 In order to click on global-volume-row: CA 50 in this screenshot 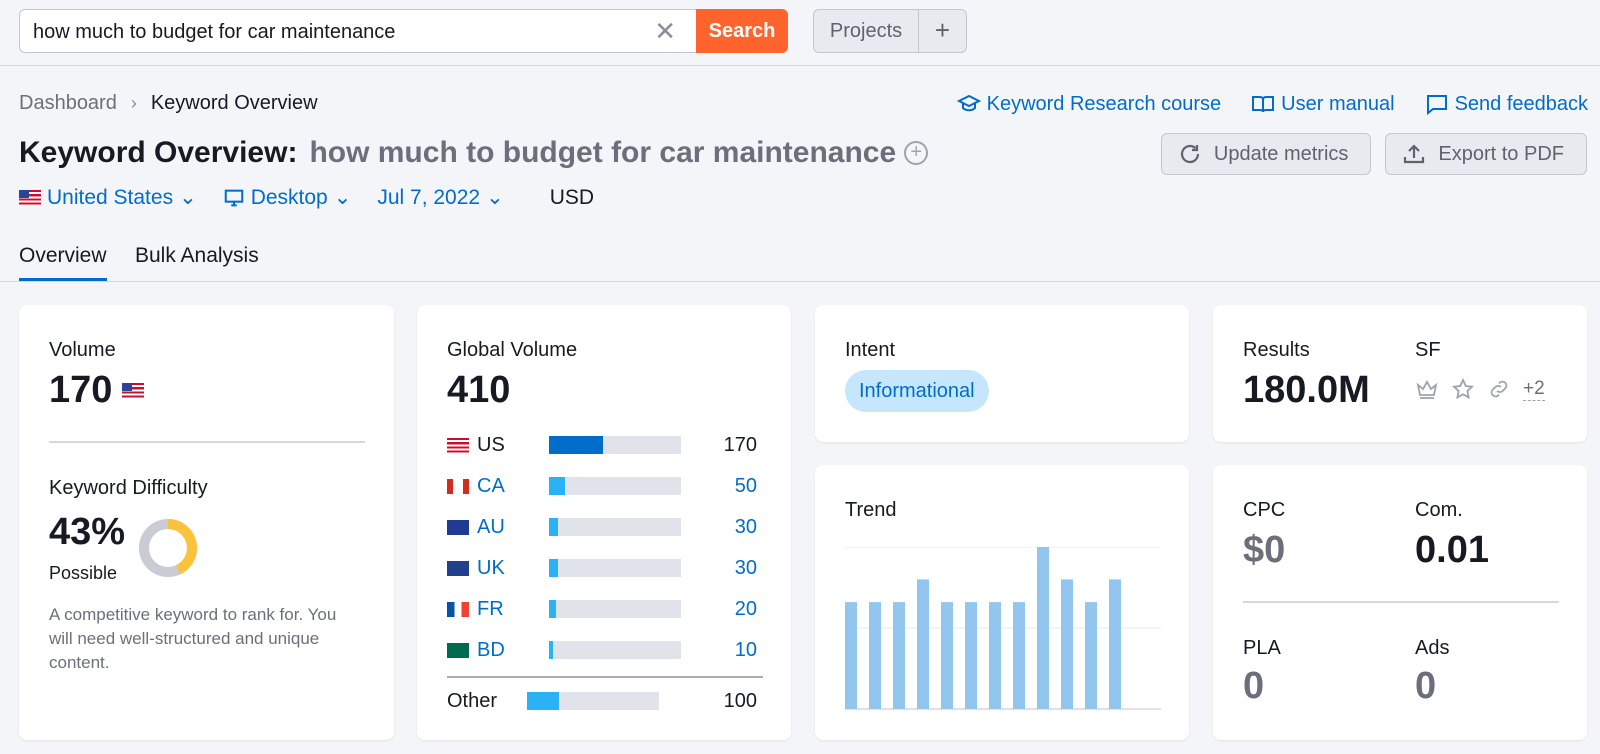, I will do `click(602, 486)`.